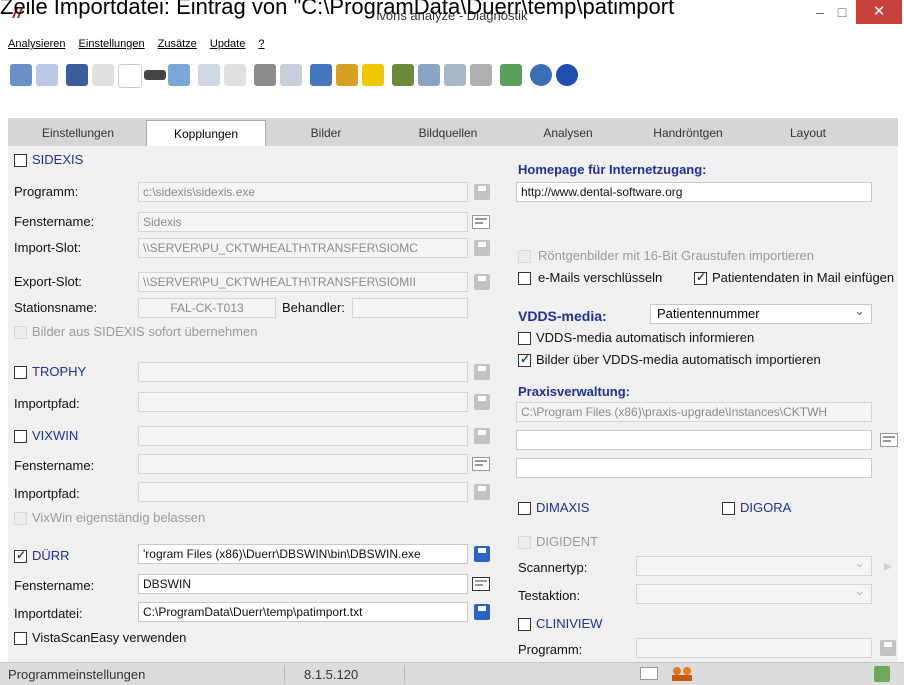  I want to click on vistascan-checkbox, so click(20, 638).